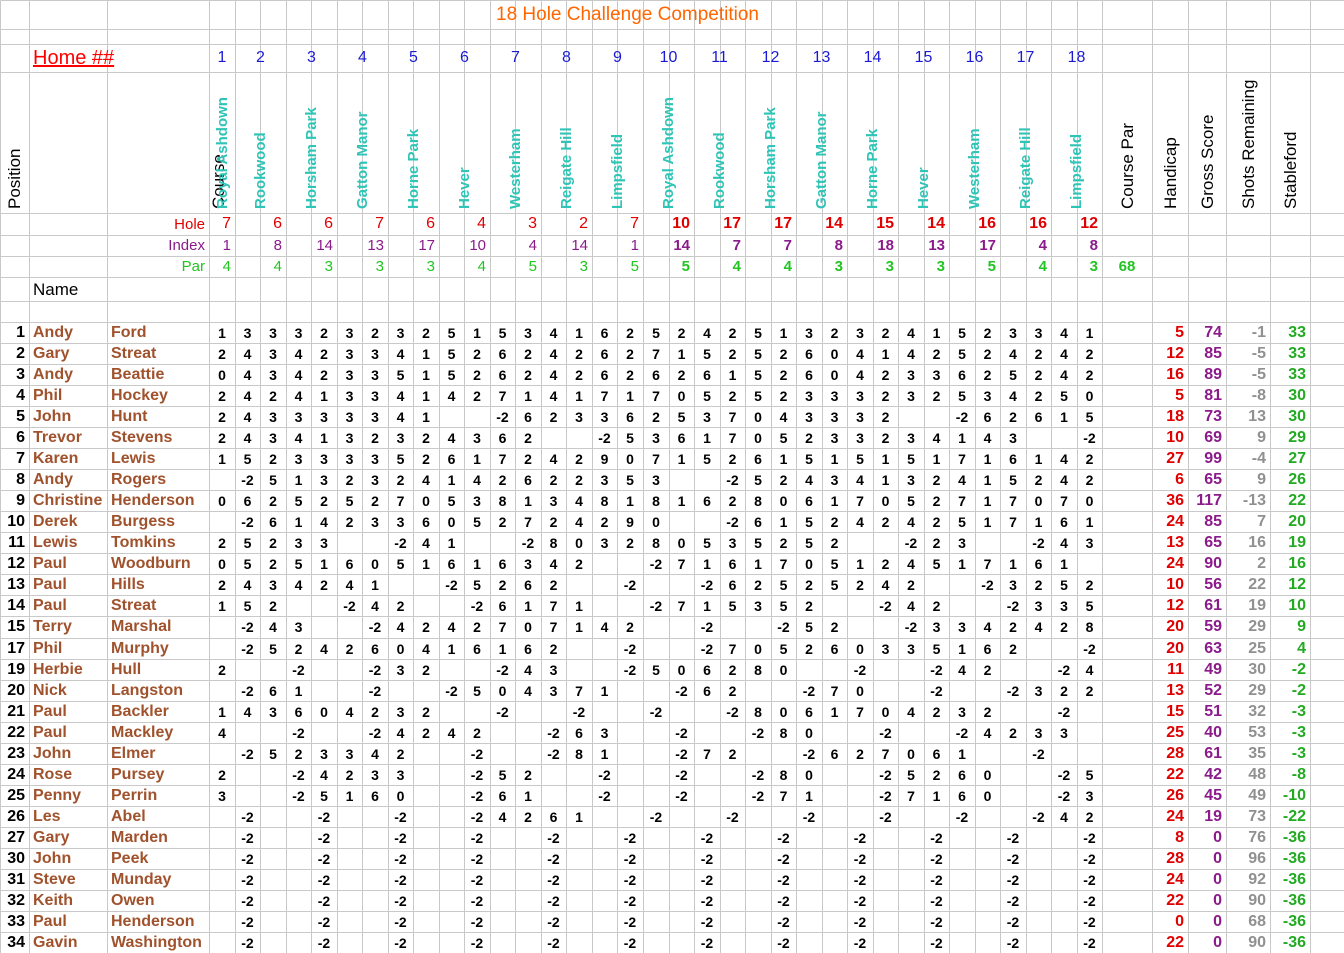 This screenshot has width=1344, height=953. I want to click on score-cell-text: 8, so click(758, 711).